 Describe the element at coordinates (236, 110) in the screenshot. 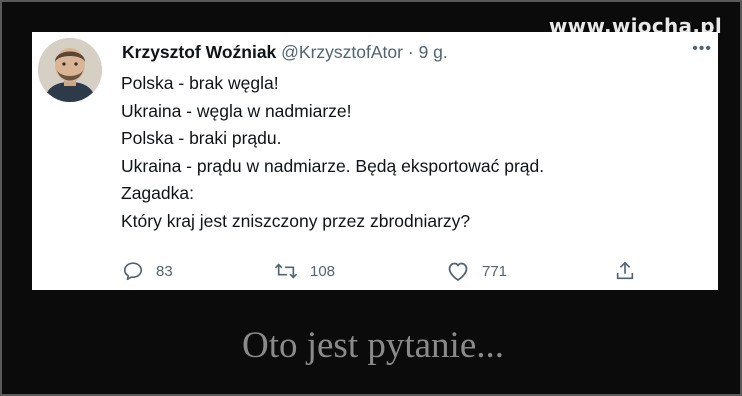

I see `tweet-line: Ukraina - węgla w nadmiarze!` at that location.